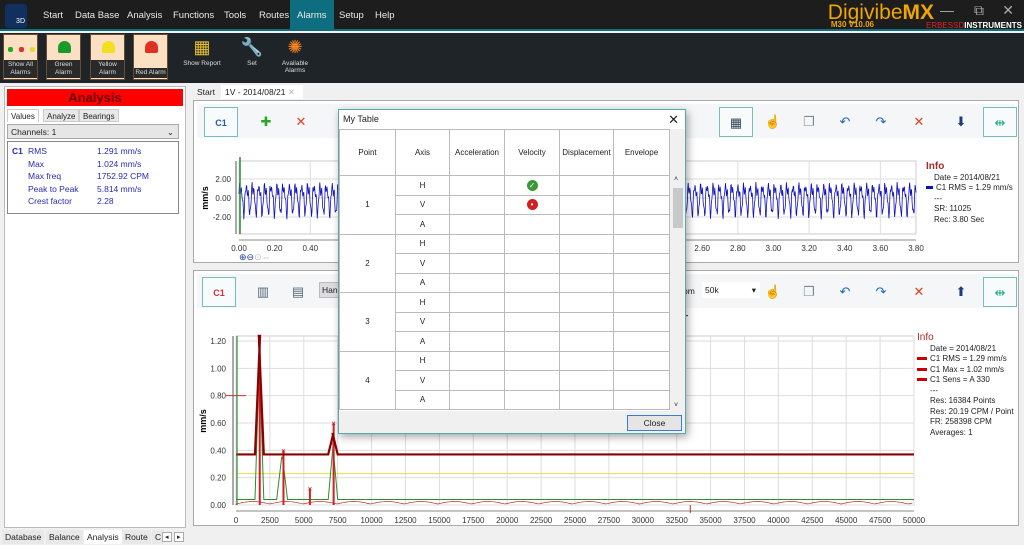  Describe the element at coordinates (1008, 10) in the screenshot. I see `close-window-icon: ✕` at that location.